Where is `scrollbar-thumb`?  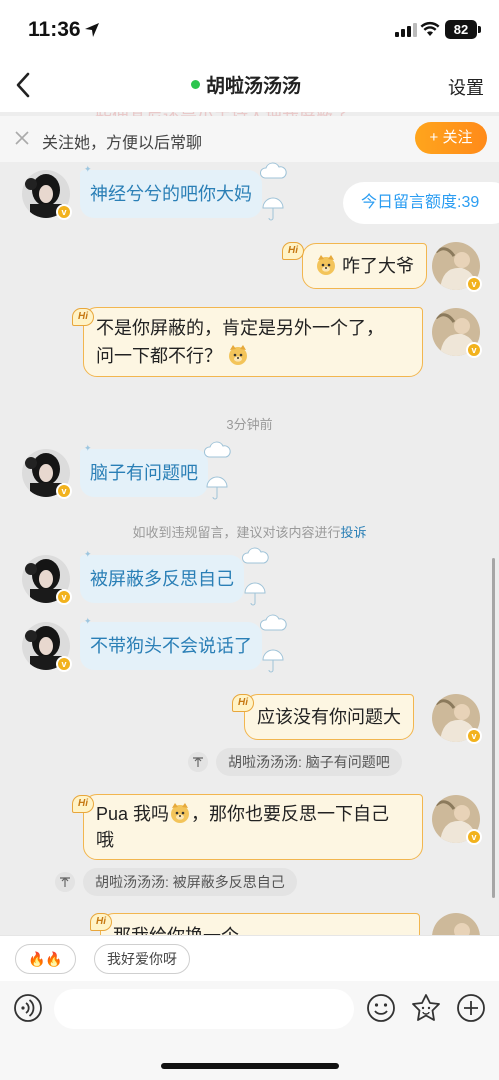 scrollbar-thumb is located at coordinates (493, 728).